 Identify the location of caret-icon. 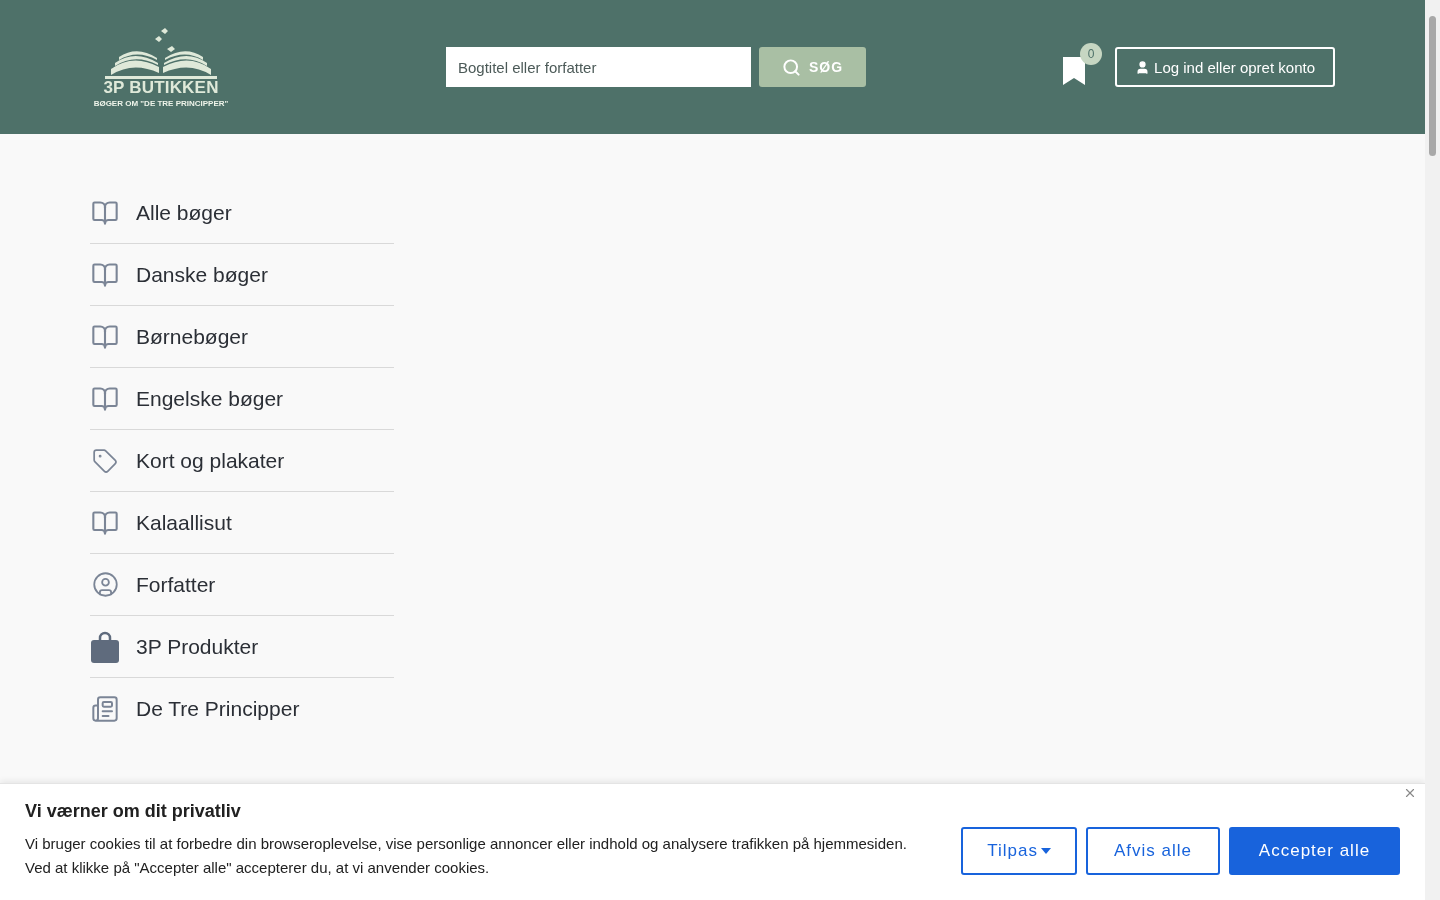
(1046, 851).